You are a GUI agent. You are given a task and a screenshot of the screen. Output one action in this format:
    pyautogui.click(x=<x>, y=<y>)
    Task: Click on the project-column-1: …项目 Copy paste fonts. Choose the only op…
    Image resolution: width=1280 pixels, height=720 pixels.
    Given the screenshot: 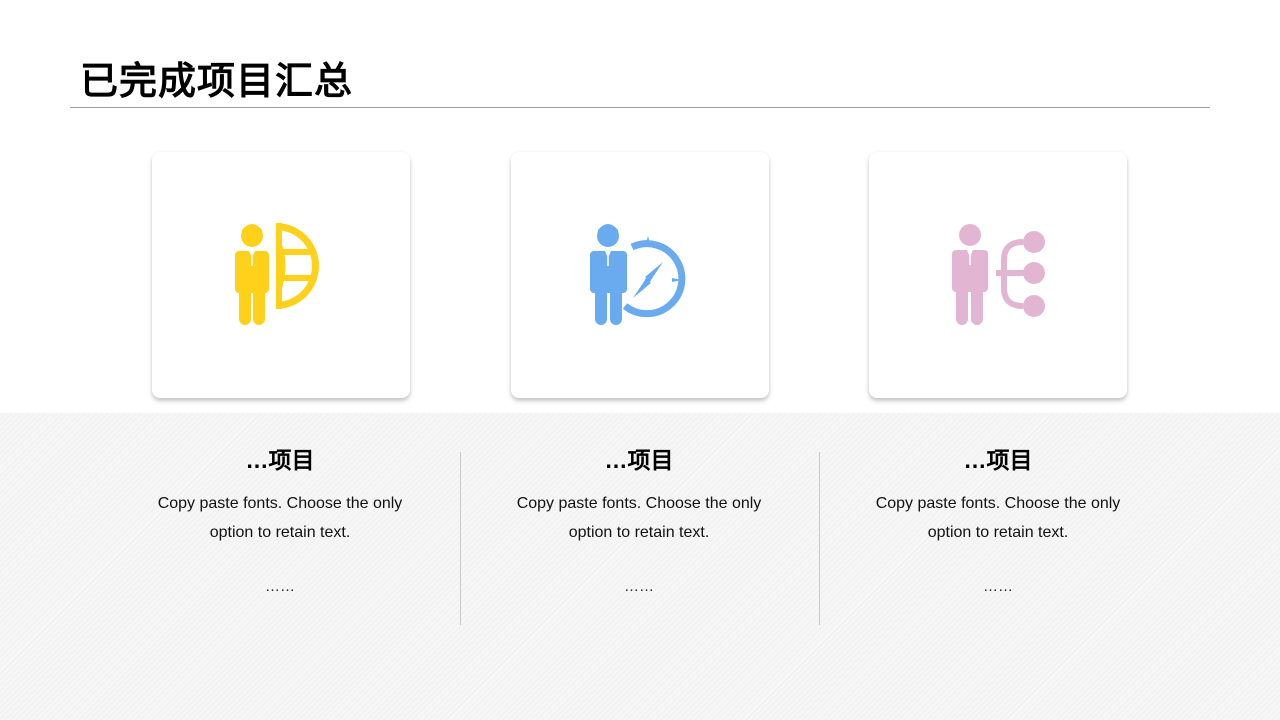 What is the action you would take?
    pyautogui.click(x=280, y=520)
    